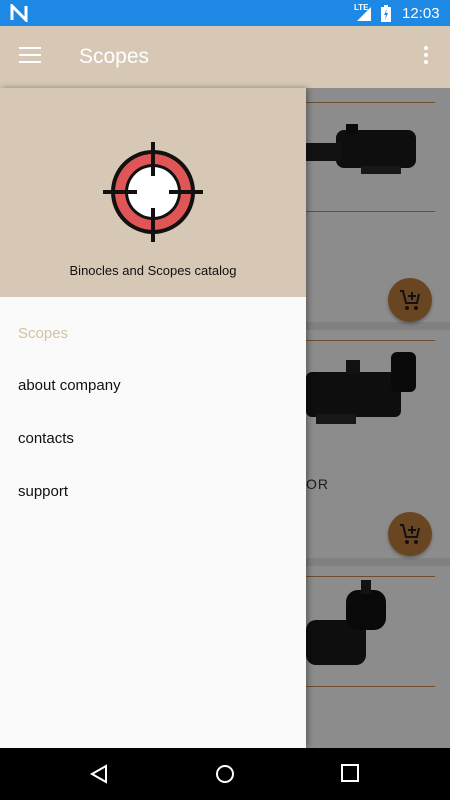 Image resolution: width=450 pixels, height=800 pixels. I want to click on crosshair-logo-icon, so click(153, 192).